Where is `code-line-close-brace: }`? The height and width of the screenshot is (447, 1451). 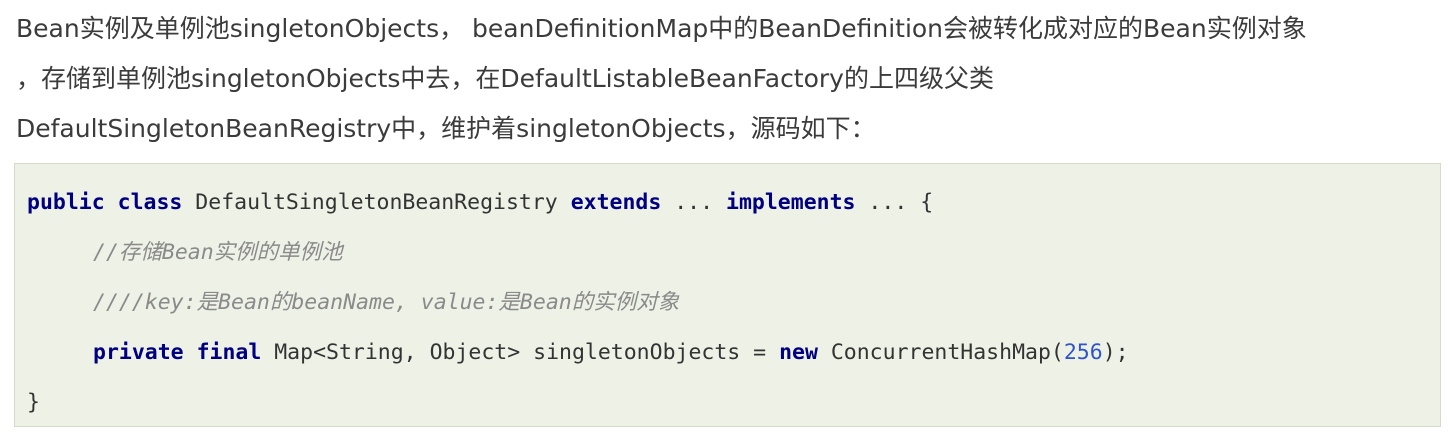 code-line-close-brace: } is located at coordinates (733, 403).